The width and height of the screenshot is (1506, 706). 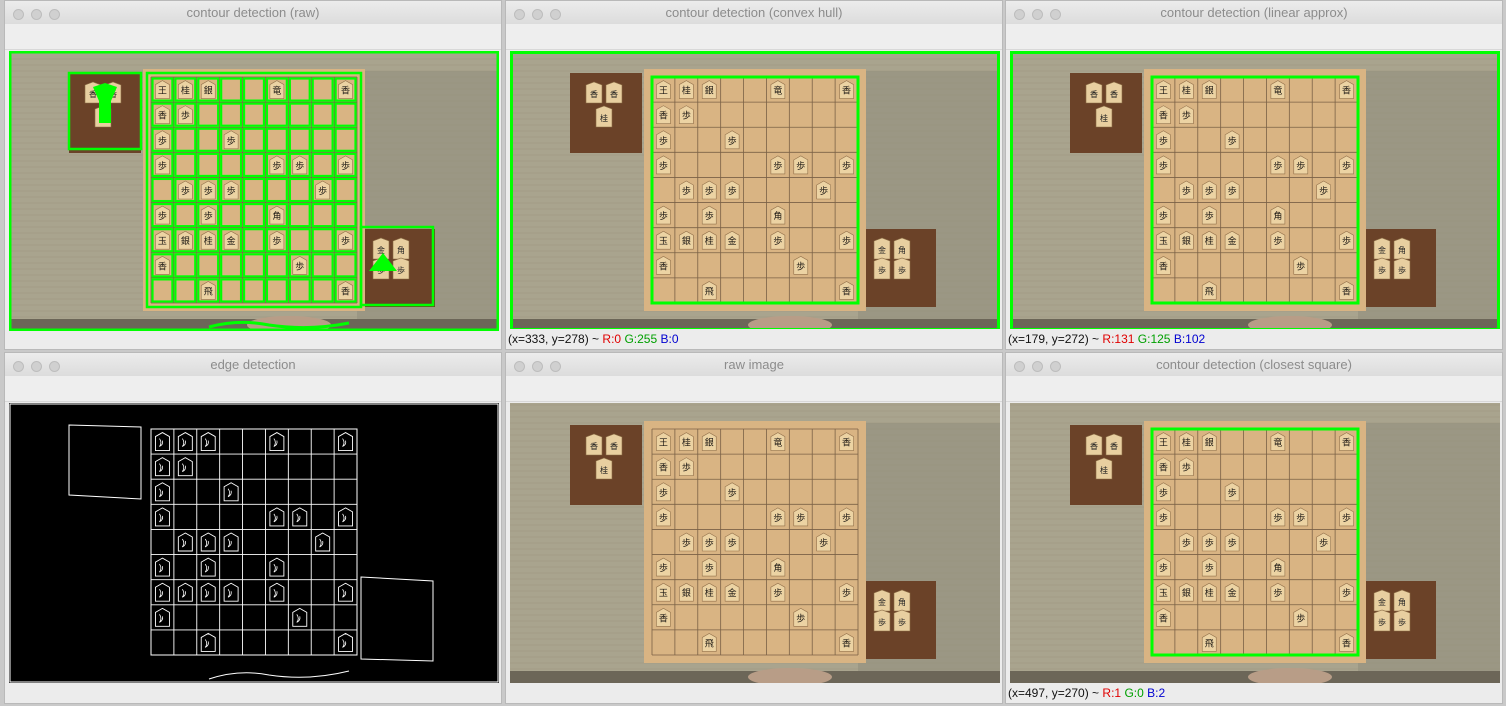 I want to click on linear-approx-image: 香香桂金 角歩 歩王桂銀竜香香 歩歩 歩歩歩歩歩歩歩歩歩歩歩角玉銀桂金歩歩香 歩飛香, so click(x=1255, y=191).